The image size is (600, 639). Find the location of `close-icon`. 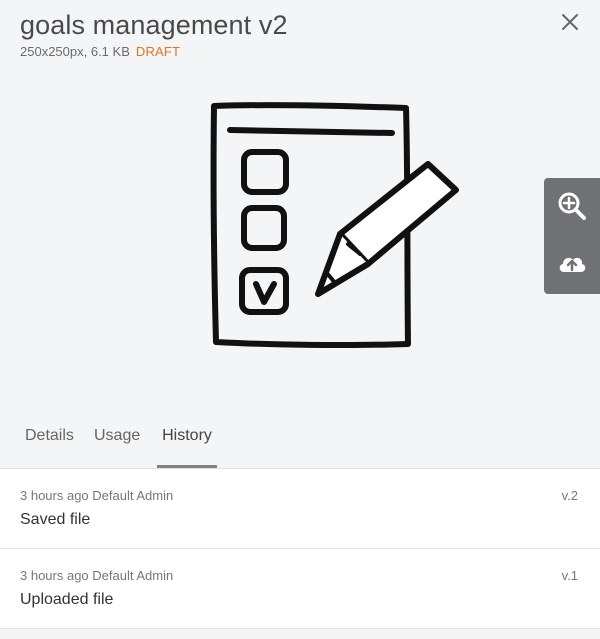

close-icon is located at coordinates (570, 22).